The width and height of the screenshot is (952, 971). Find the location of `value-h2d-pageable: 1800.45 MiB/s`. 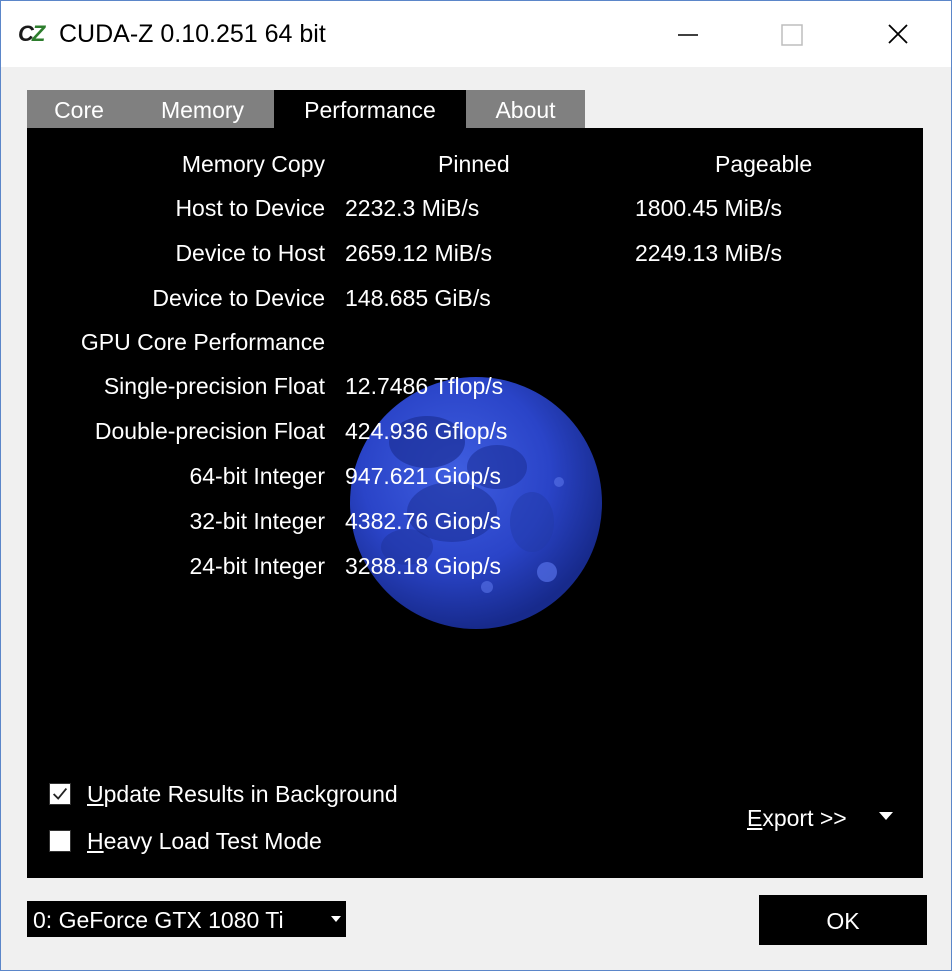

value-h2d-pageable: 1800.45 MiB/s is located at coordinates (709, 208).